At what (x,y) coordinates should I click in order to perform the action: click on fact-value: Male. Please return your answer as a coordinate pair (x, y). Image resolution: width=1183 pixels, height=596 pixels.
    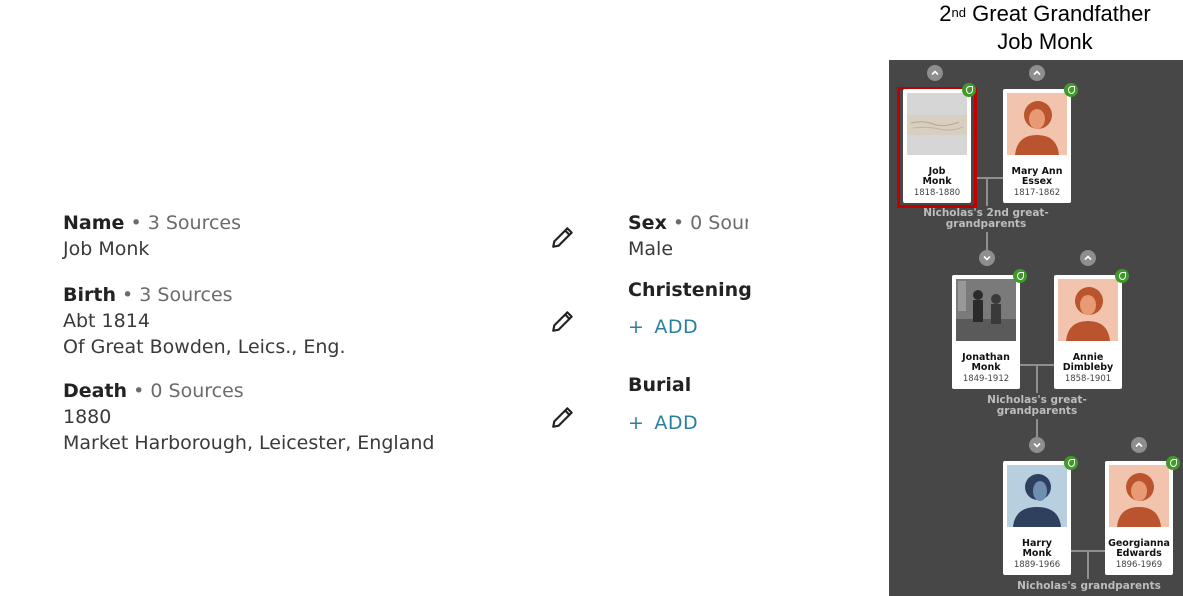
    Looking at the image, I should click on (651, 249).